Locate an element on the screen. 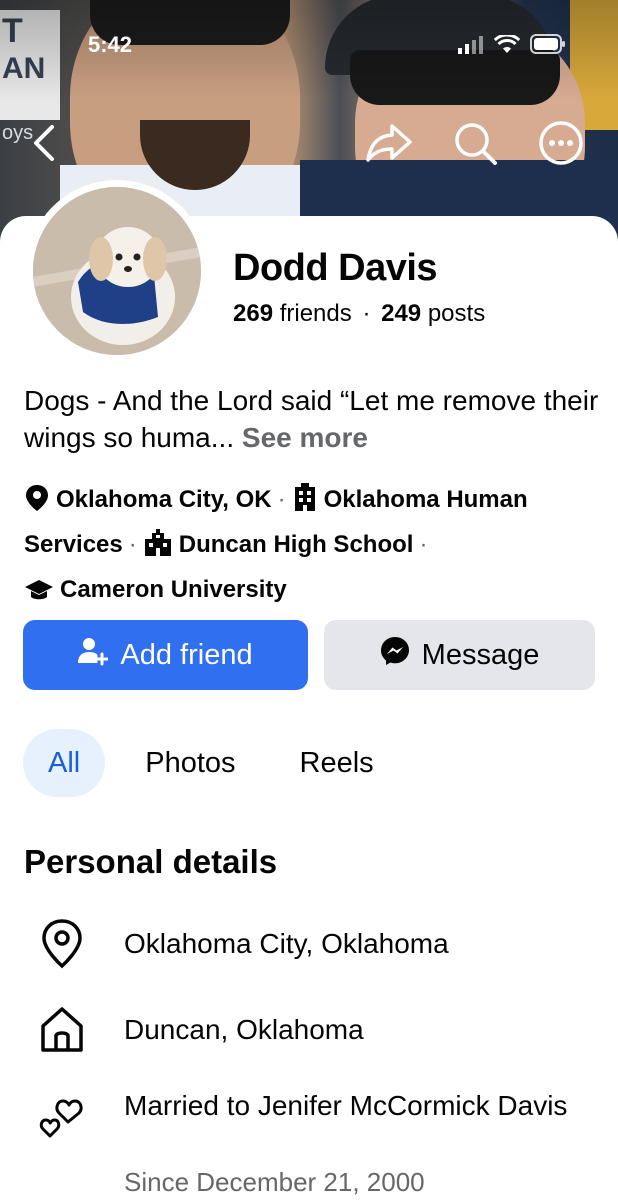 This screenshot has height=1200, width=618. see-more-link: See more is located at coordinates (305, 437).